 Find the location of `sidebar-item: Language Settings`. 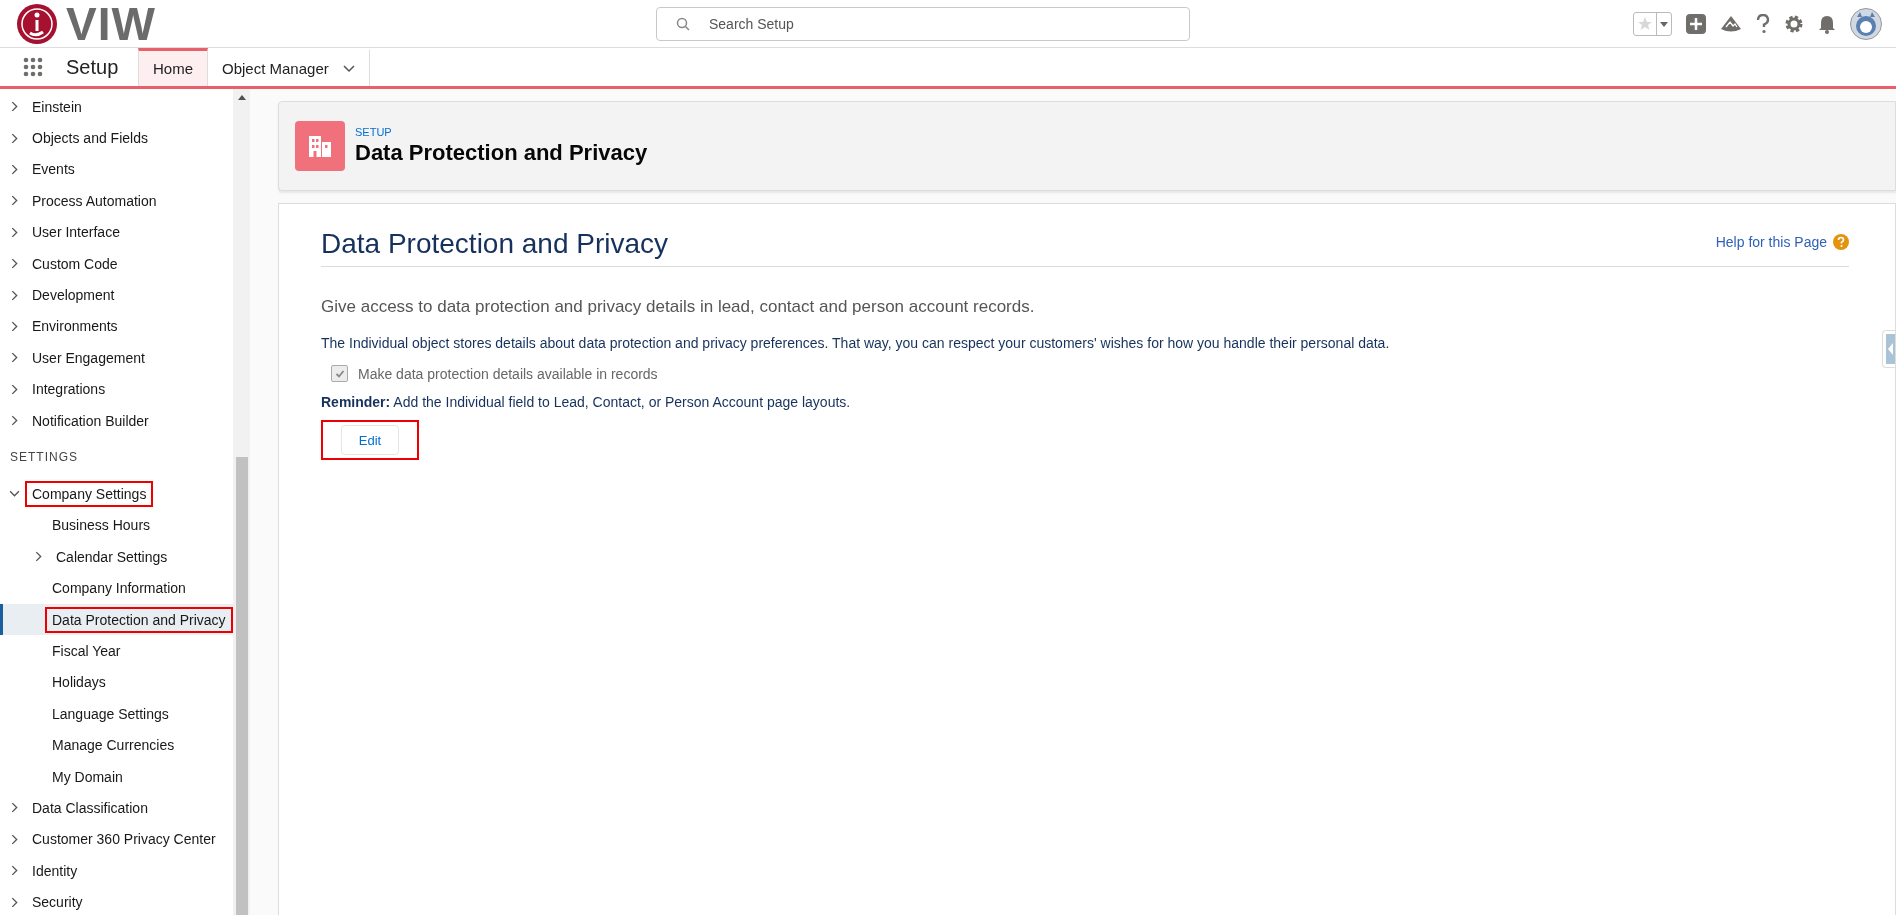

sidebar-item: Language Settings is located at coordinates (116, 714).